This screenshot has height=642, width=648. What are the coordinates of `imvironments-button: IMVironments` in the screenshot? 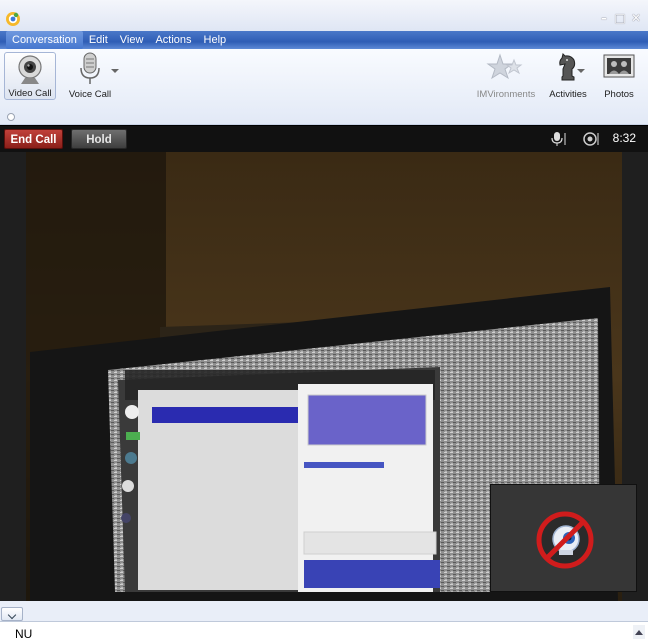 It's located at (506, 76).